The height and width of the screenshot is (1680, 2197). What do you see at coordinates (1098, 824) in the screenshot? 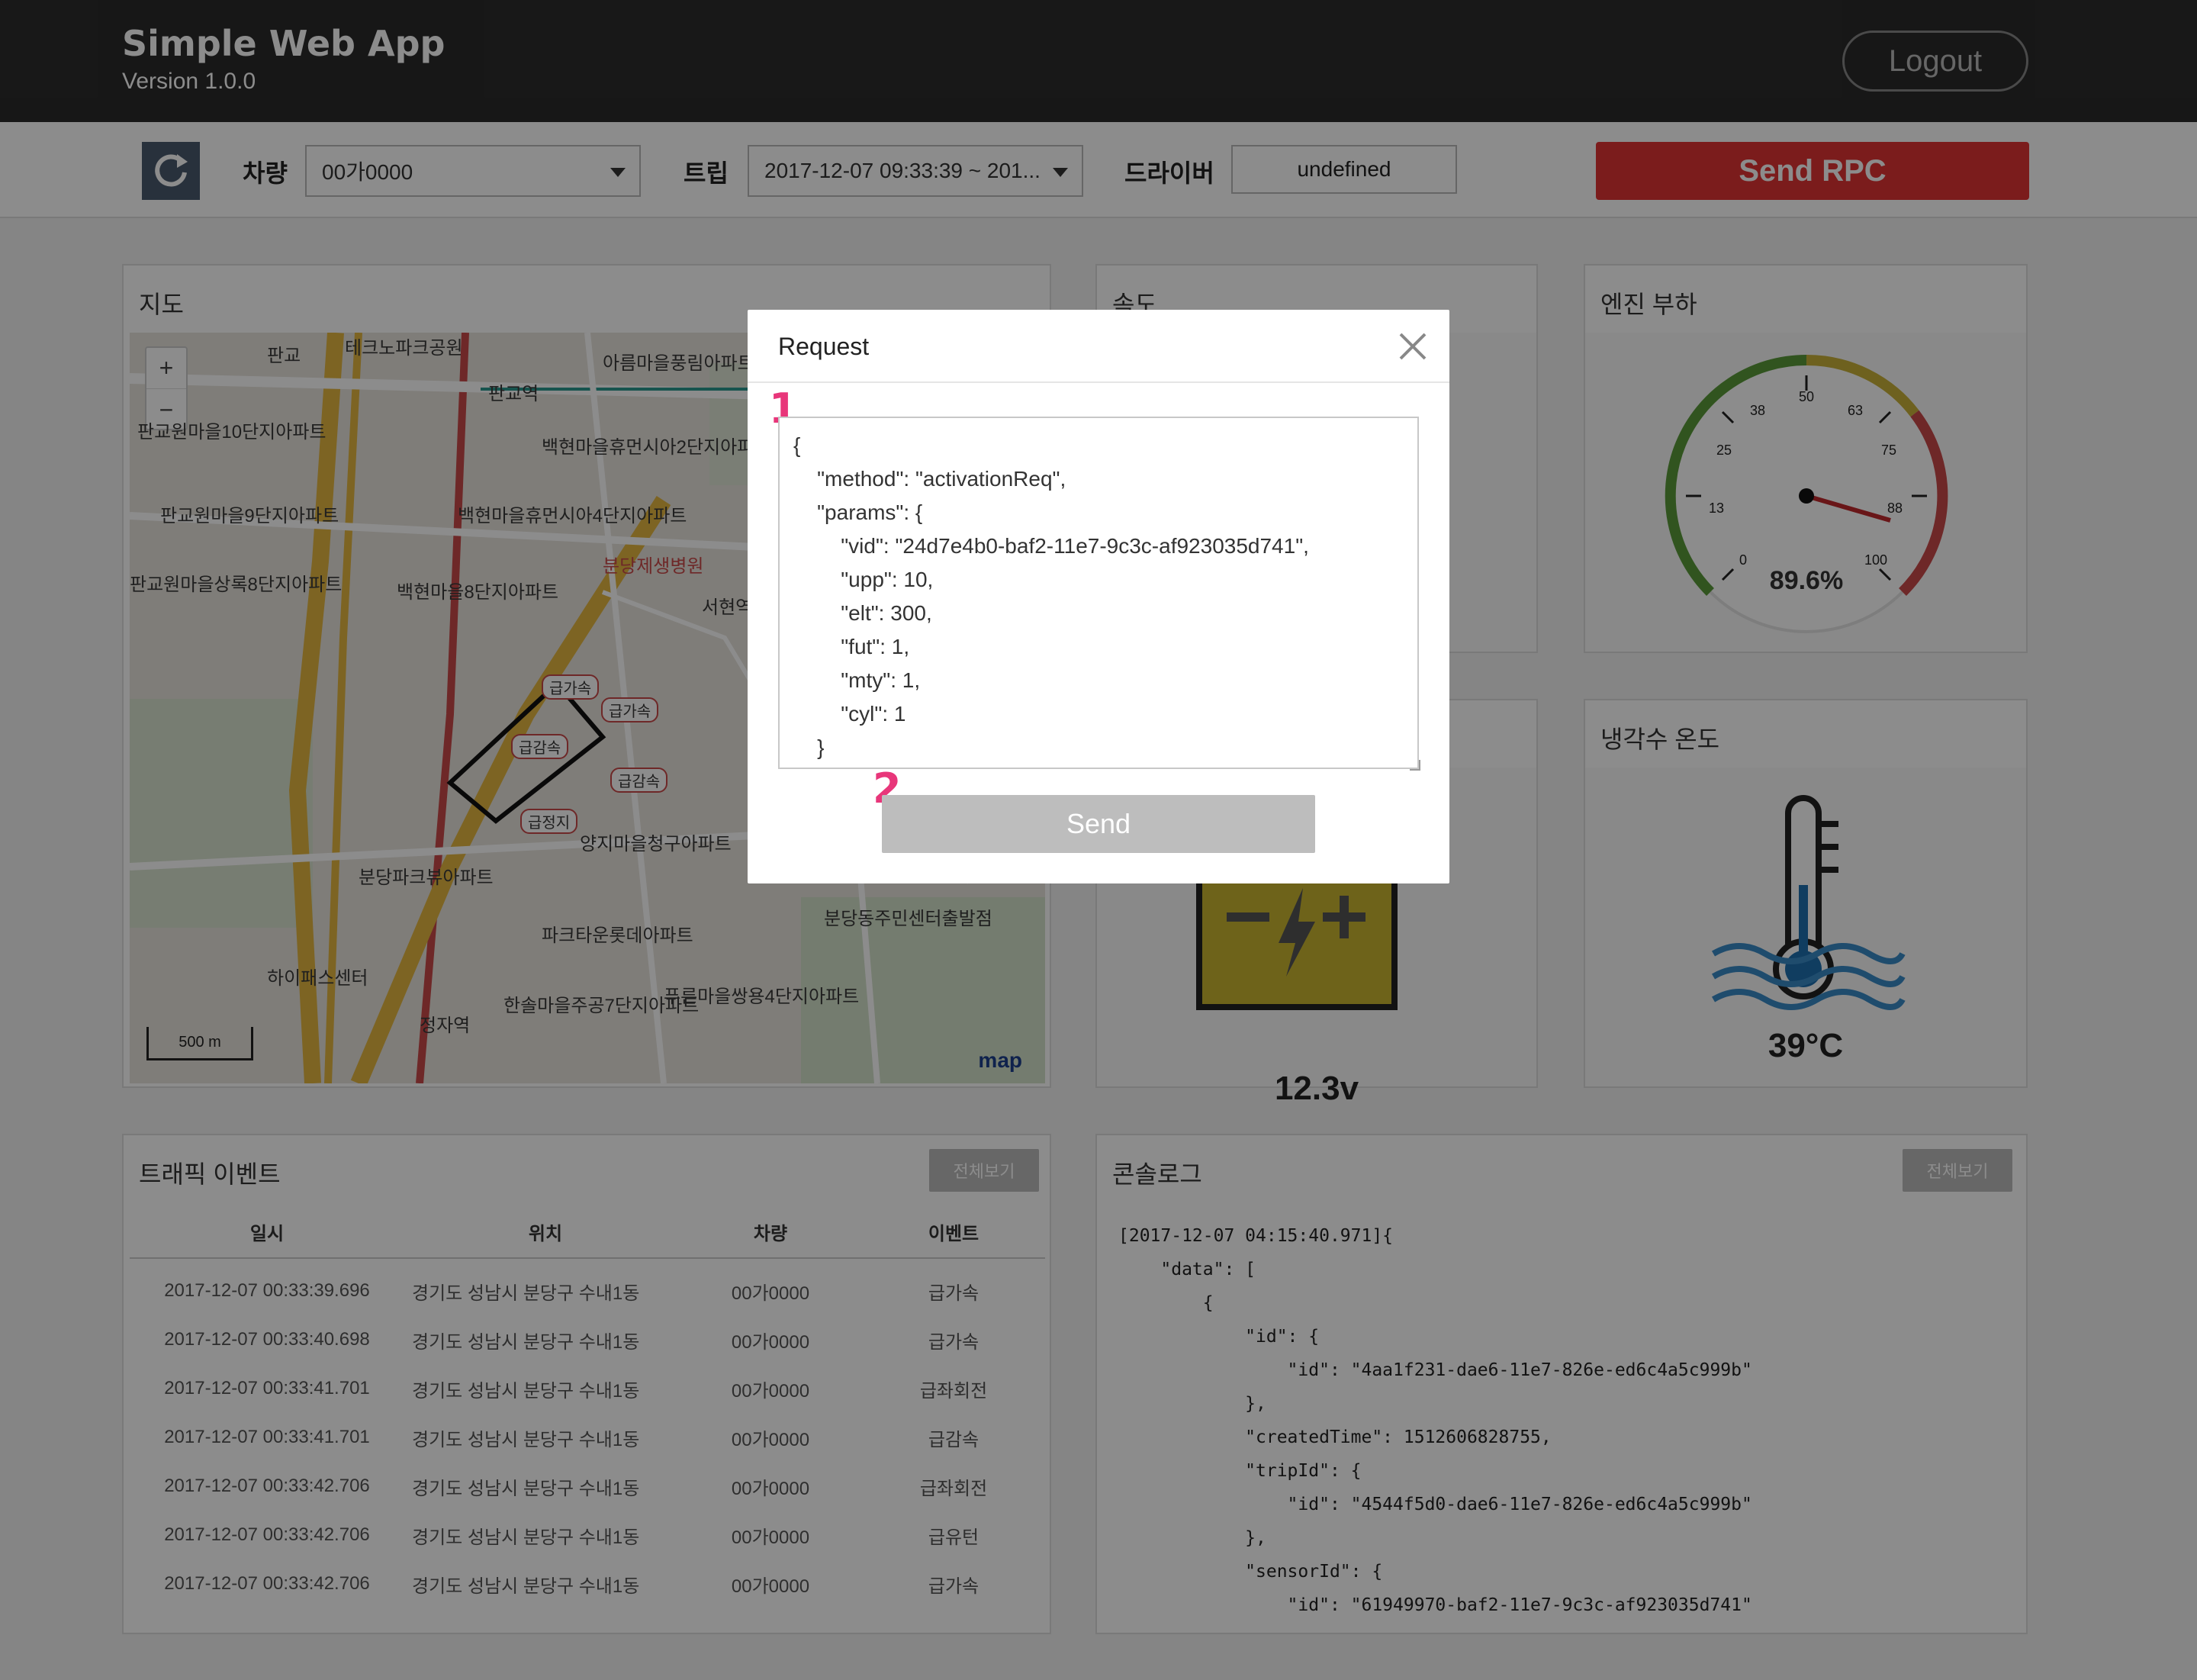
I see `send-button: Send` at bounding box center [1098, 824].